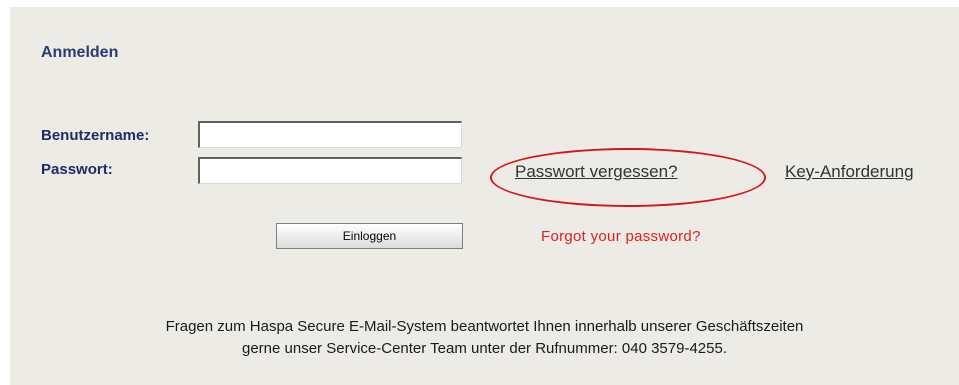  Describe the element at coordinates (330, 134) in the screenshot. I see `username-field` at that location.